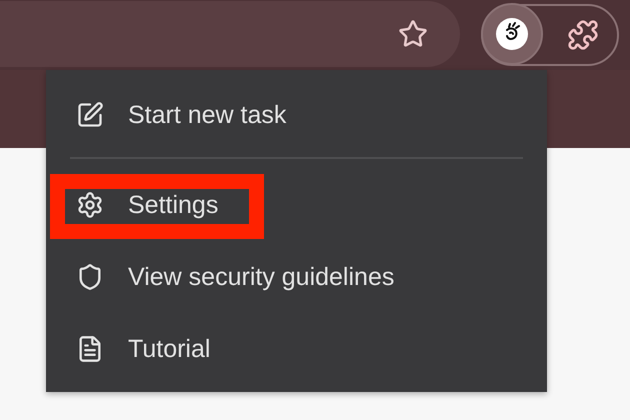 The height and width of the screenshot is (420, 630). Describe the element at coordinates (512, 34) in the screenshot. I see `hand-logo-icon` at that location.